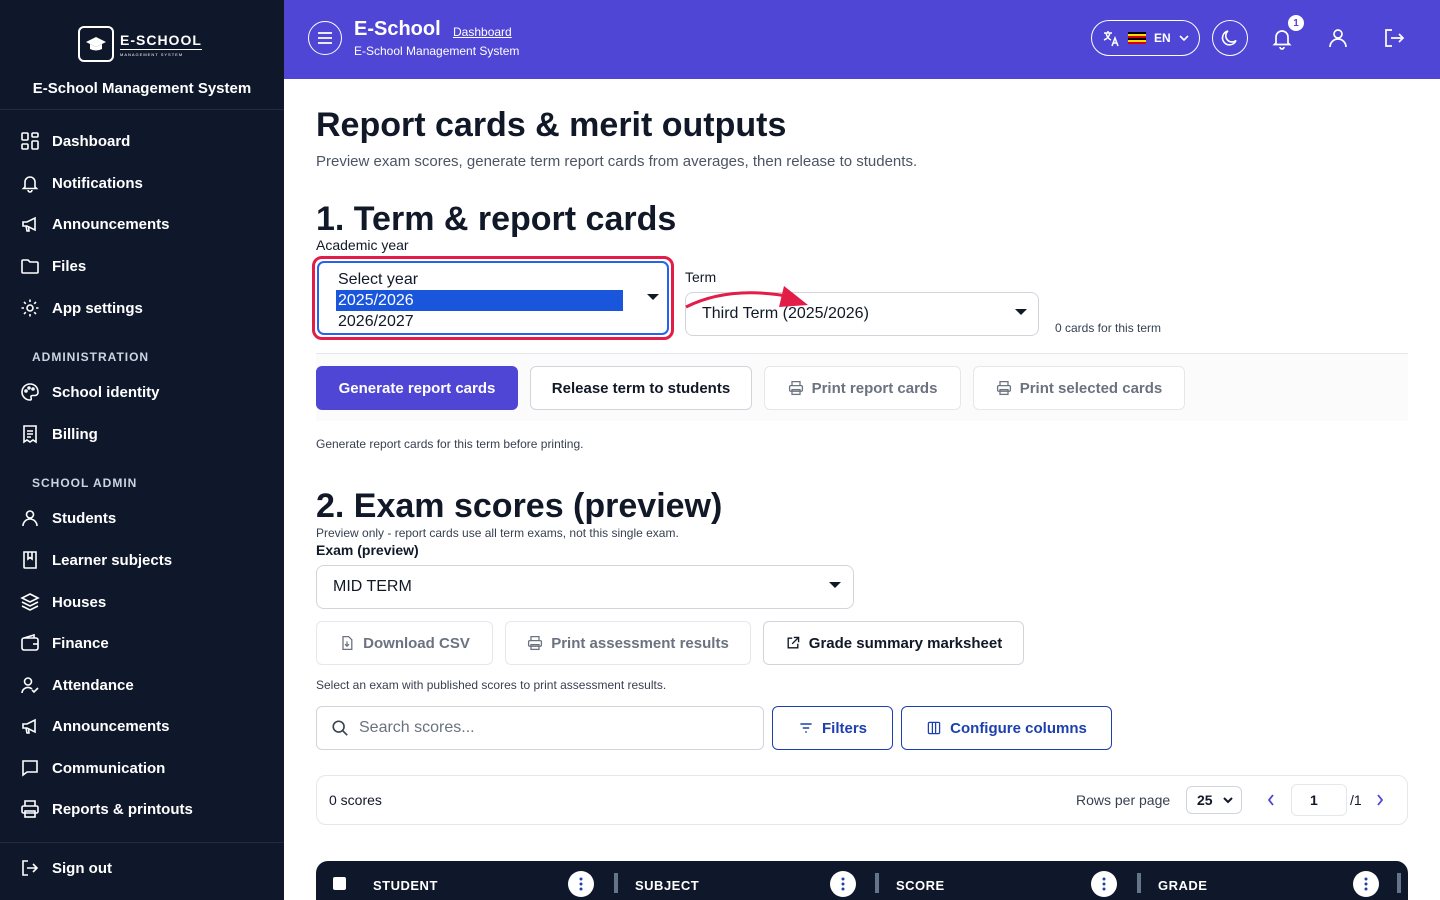  I want to click on rows-per-page-value: 25, so click(1205, 800).